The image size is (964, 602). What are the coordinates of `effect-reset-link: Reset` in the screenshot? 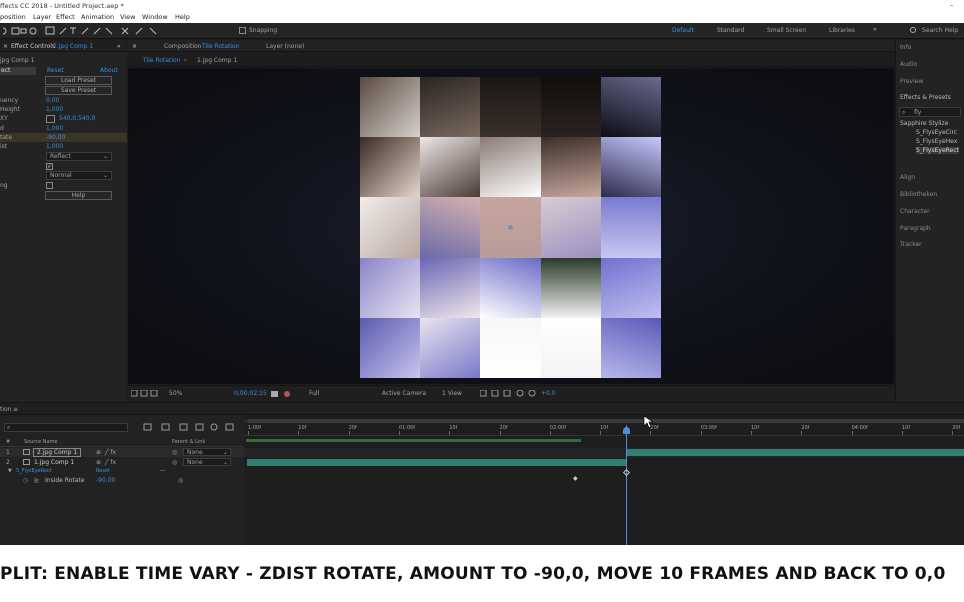 It's located at (55, 70).